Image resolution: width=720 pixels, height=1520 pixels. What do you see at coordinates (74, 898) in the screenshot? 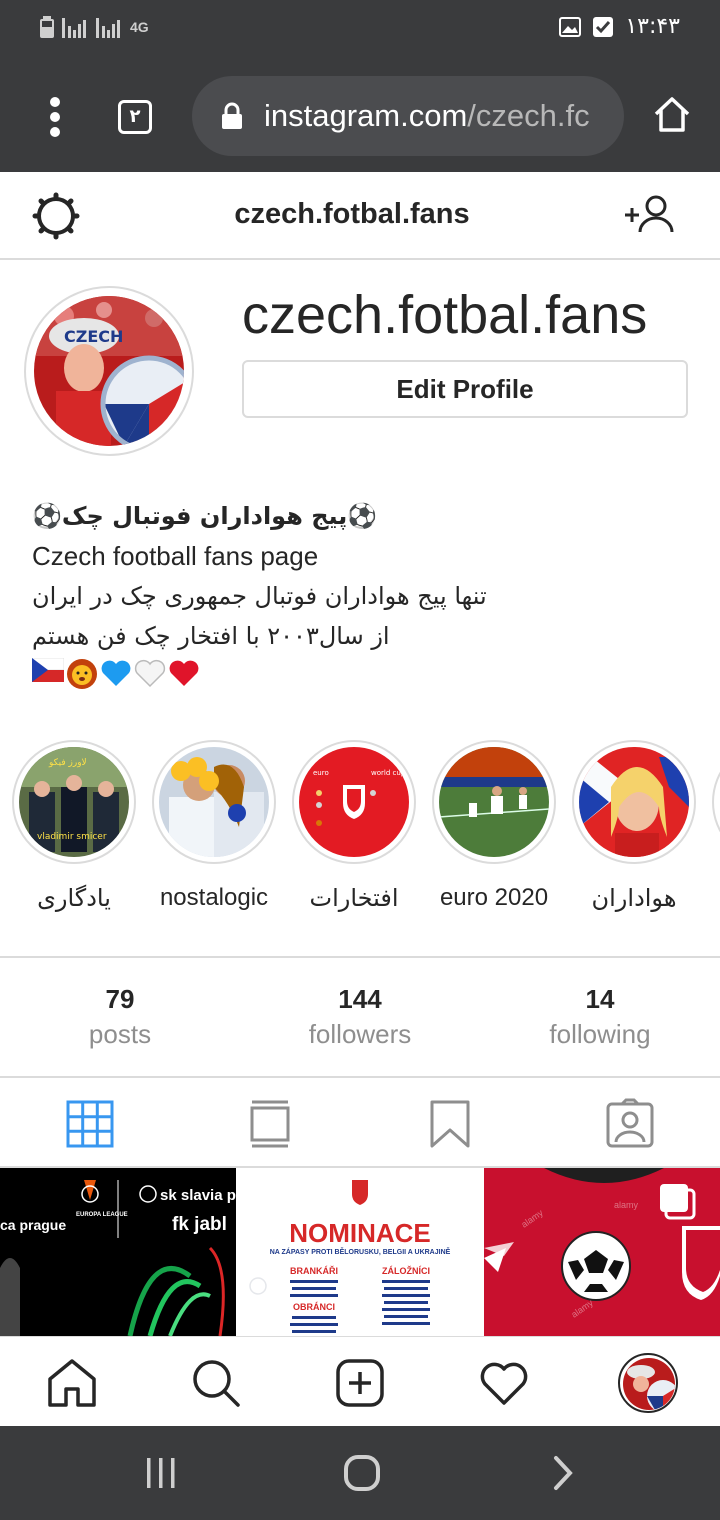
I see `highlight-label: یادگاری` at bounding box center [74, 898].